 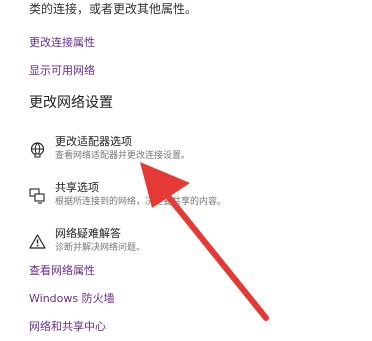 I want to click on network-troubleshooter: 网络疑难解答 诊断并解决网络问题。, so click(x=189, y=244).